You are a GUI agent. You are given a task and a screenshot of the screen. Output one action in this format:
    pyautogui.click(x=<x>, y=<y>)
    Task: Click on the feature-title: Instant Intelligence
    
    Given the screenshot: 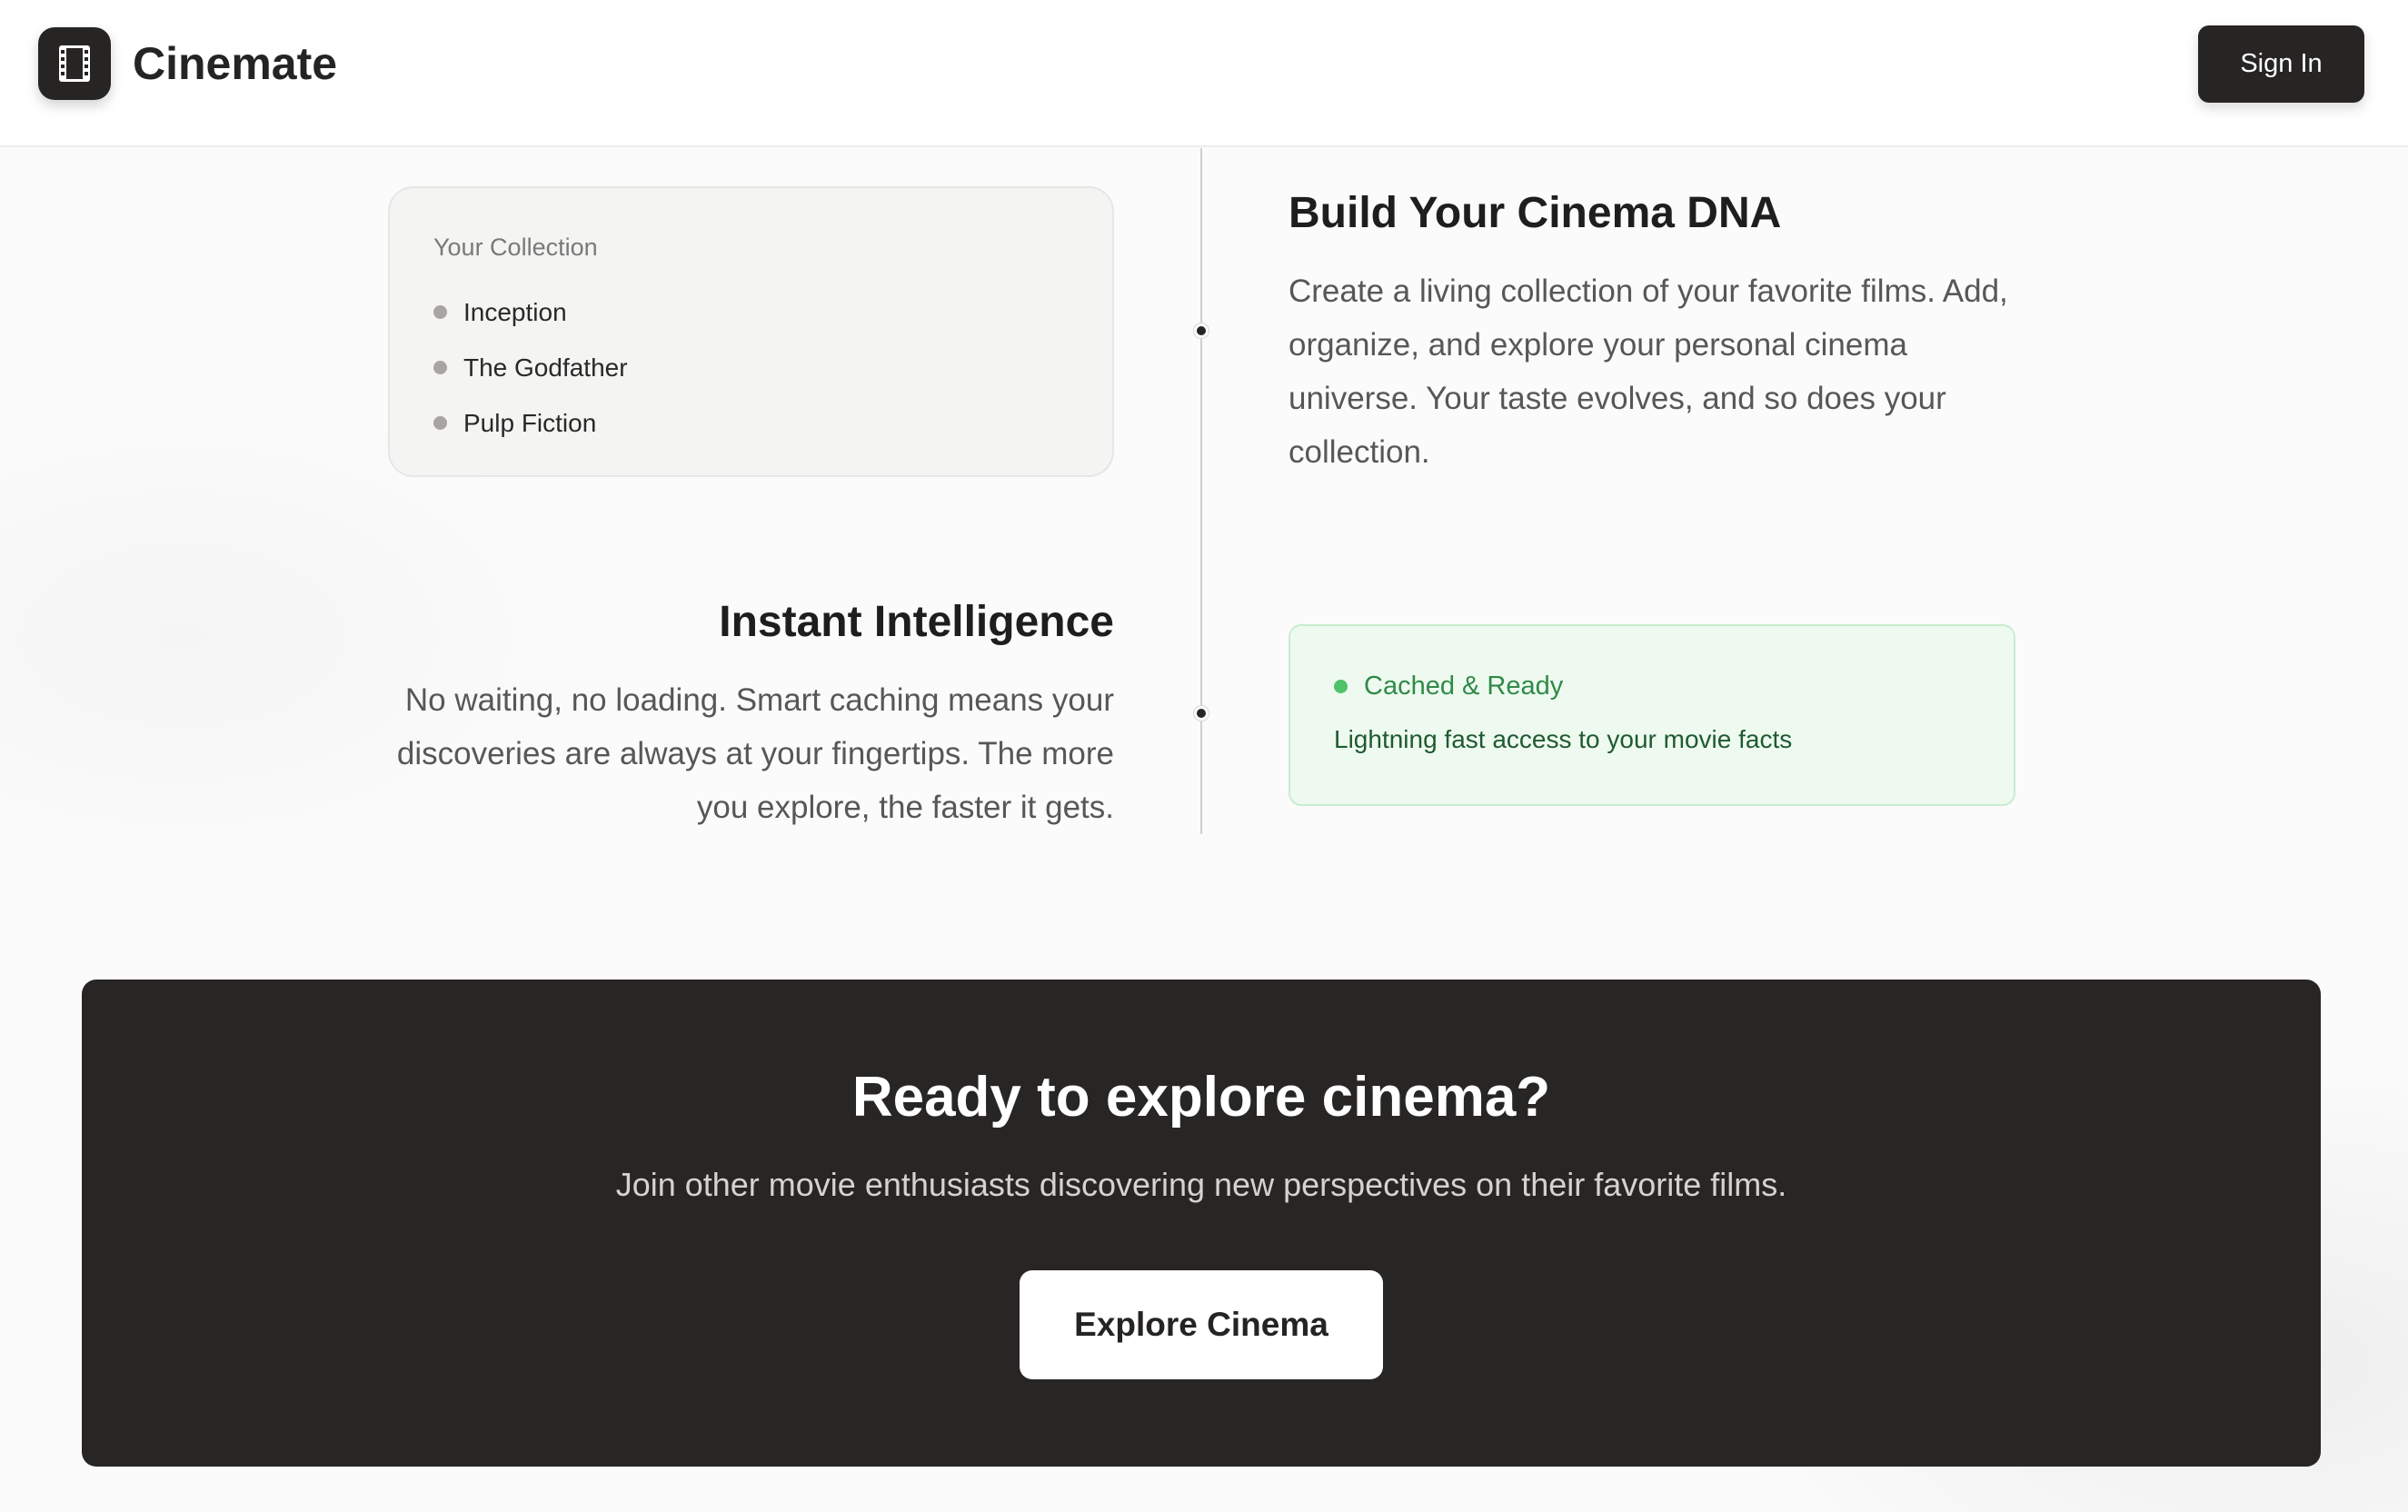 What is the action you would take?
    pyautogui.click(x=916, y=622)
    